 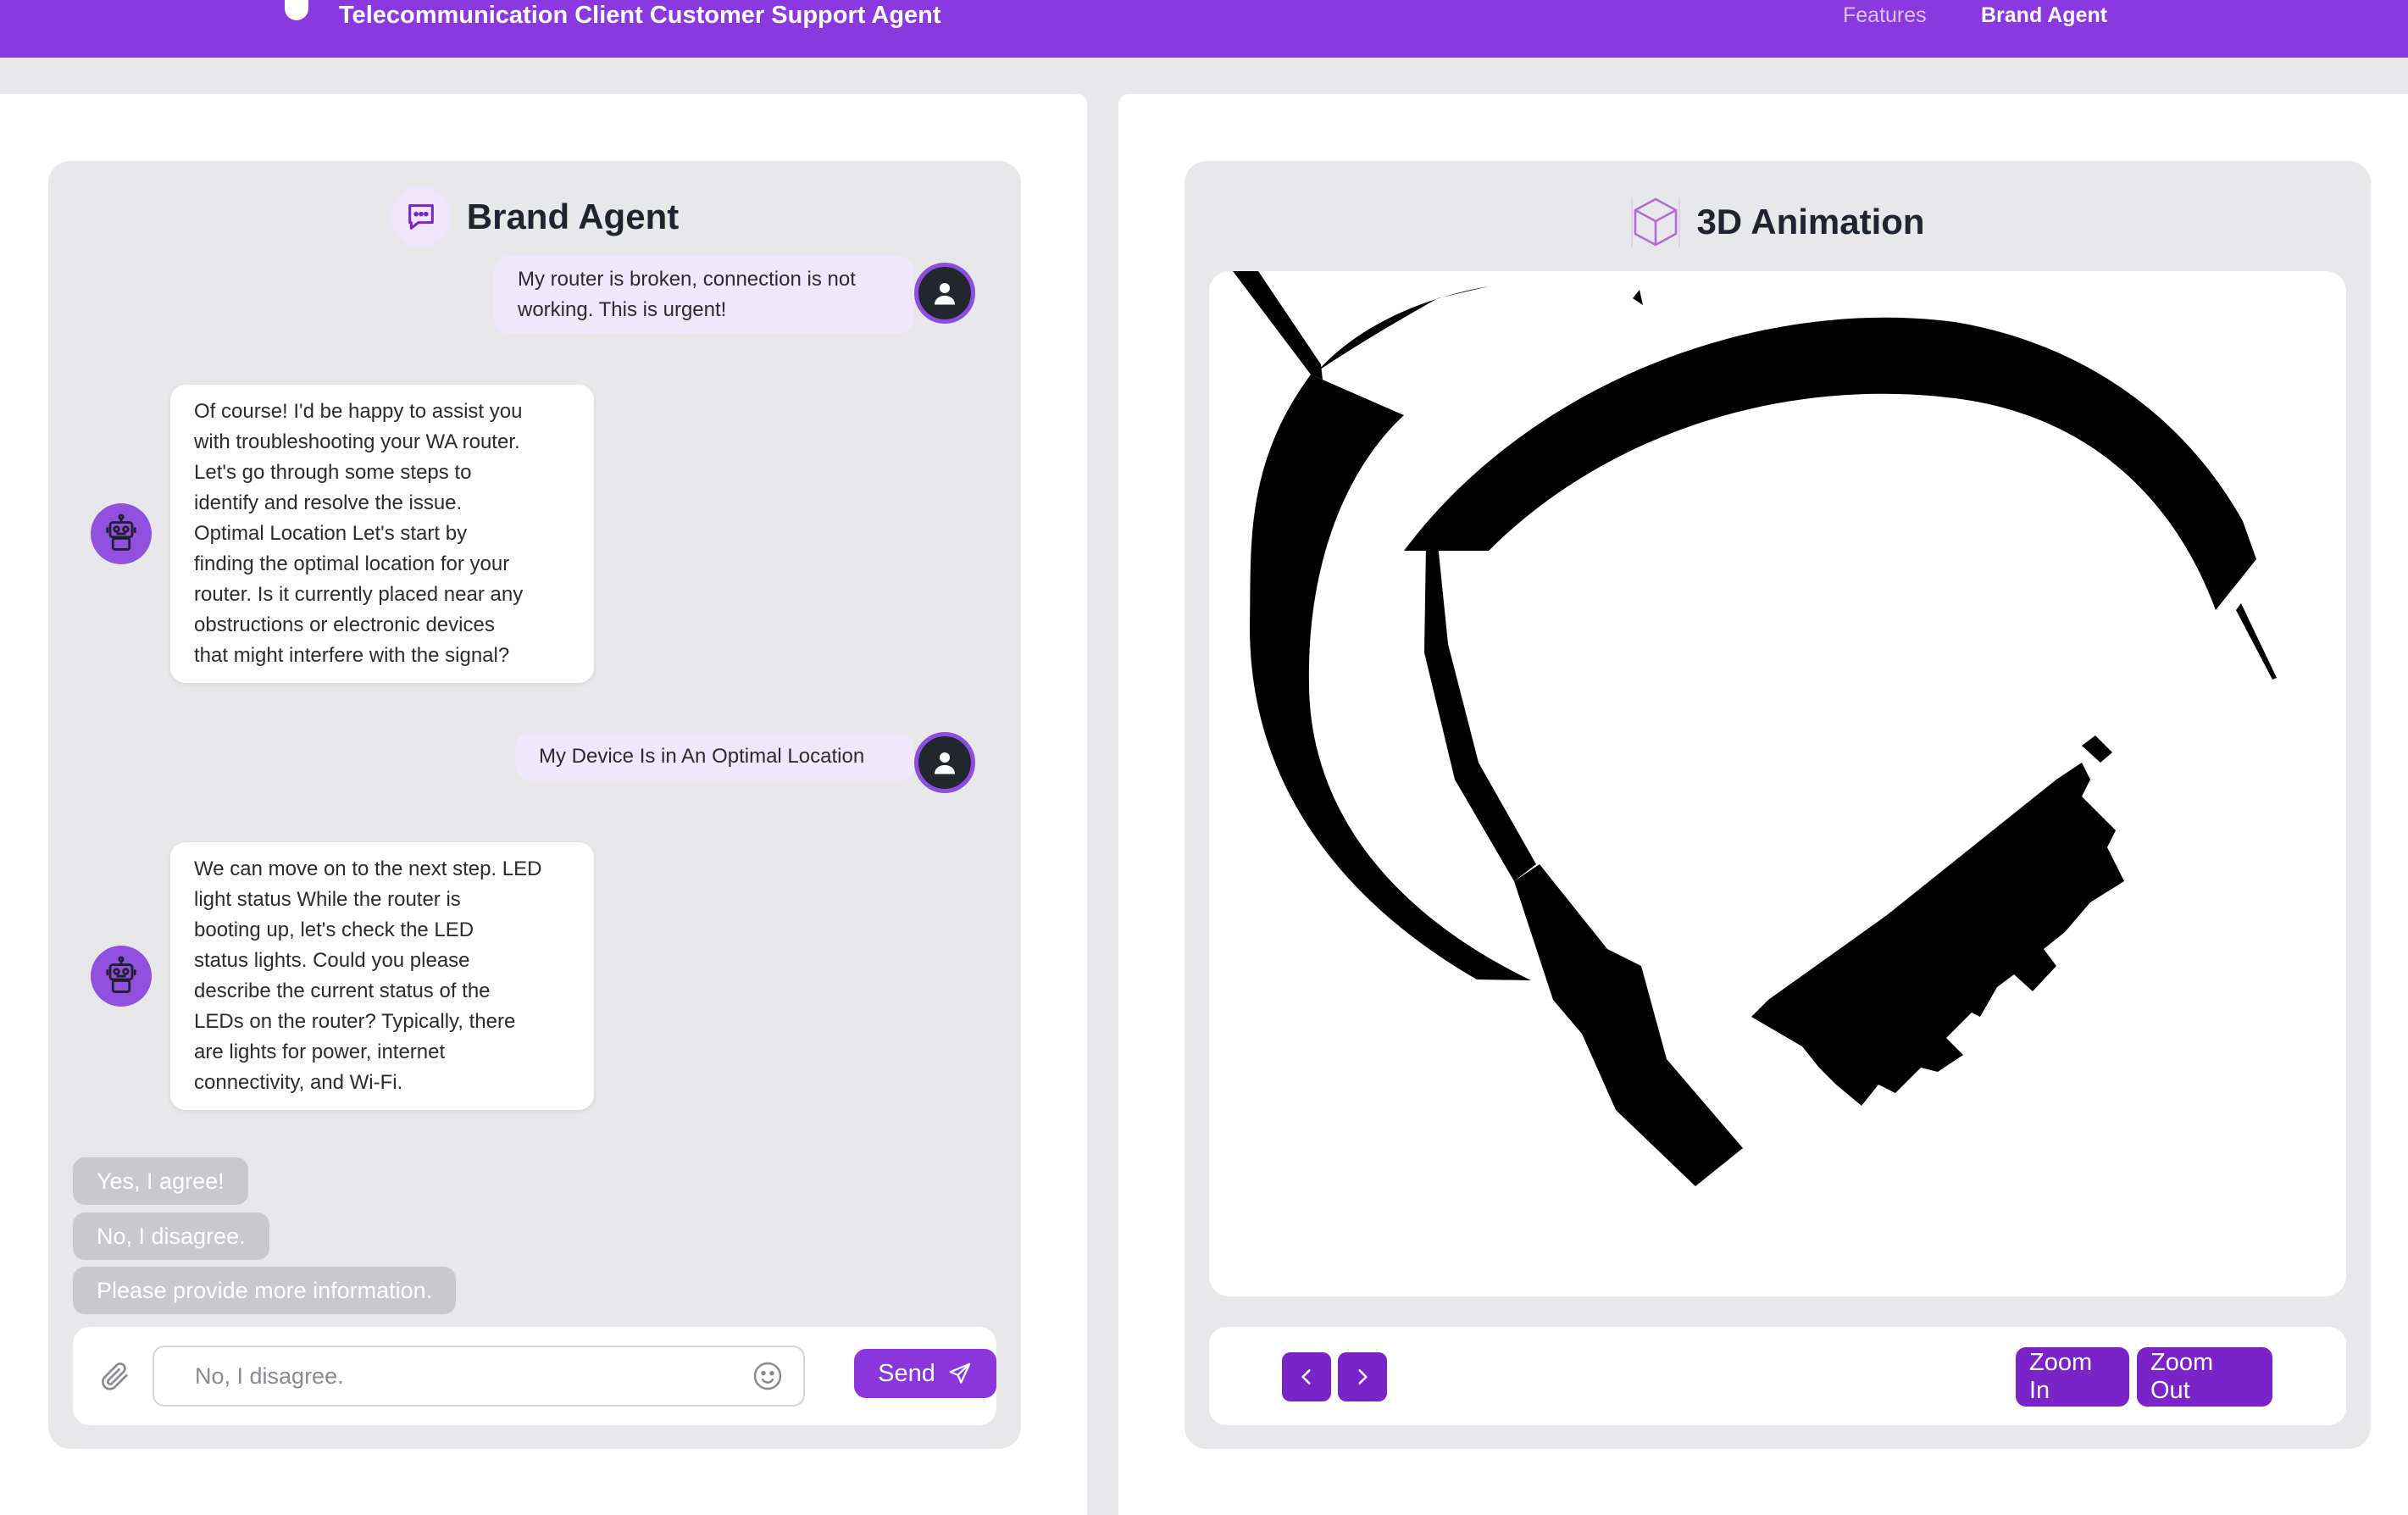 What do you see at coordinates (344, 624) in the screenshot?
I see `message-line: obstructions or electronic devices` at bounding box center [344, 624].